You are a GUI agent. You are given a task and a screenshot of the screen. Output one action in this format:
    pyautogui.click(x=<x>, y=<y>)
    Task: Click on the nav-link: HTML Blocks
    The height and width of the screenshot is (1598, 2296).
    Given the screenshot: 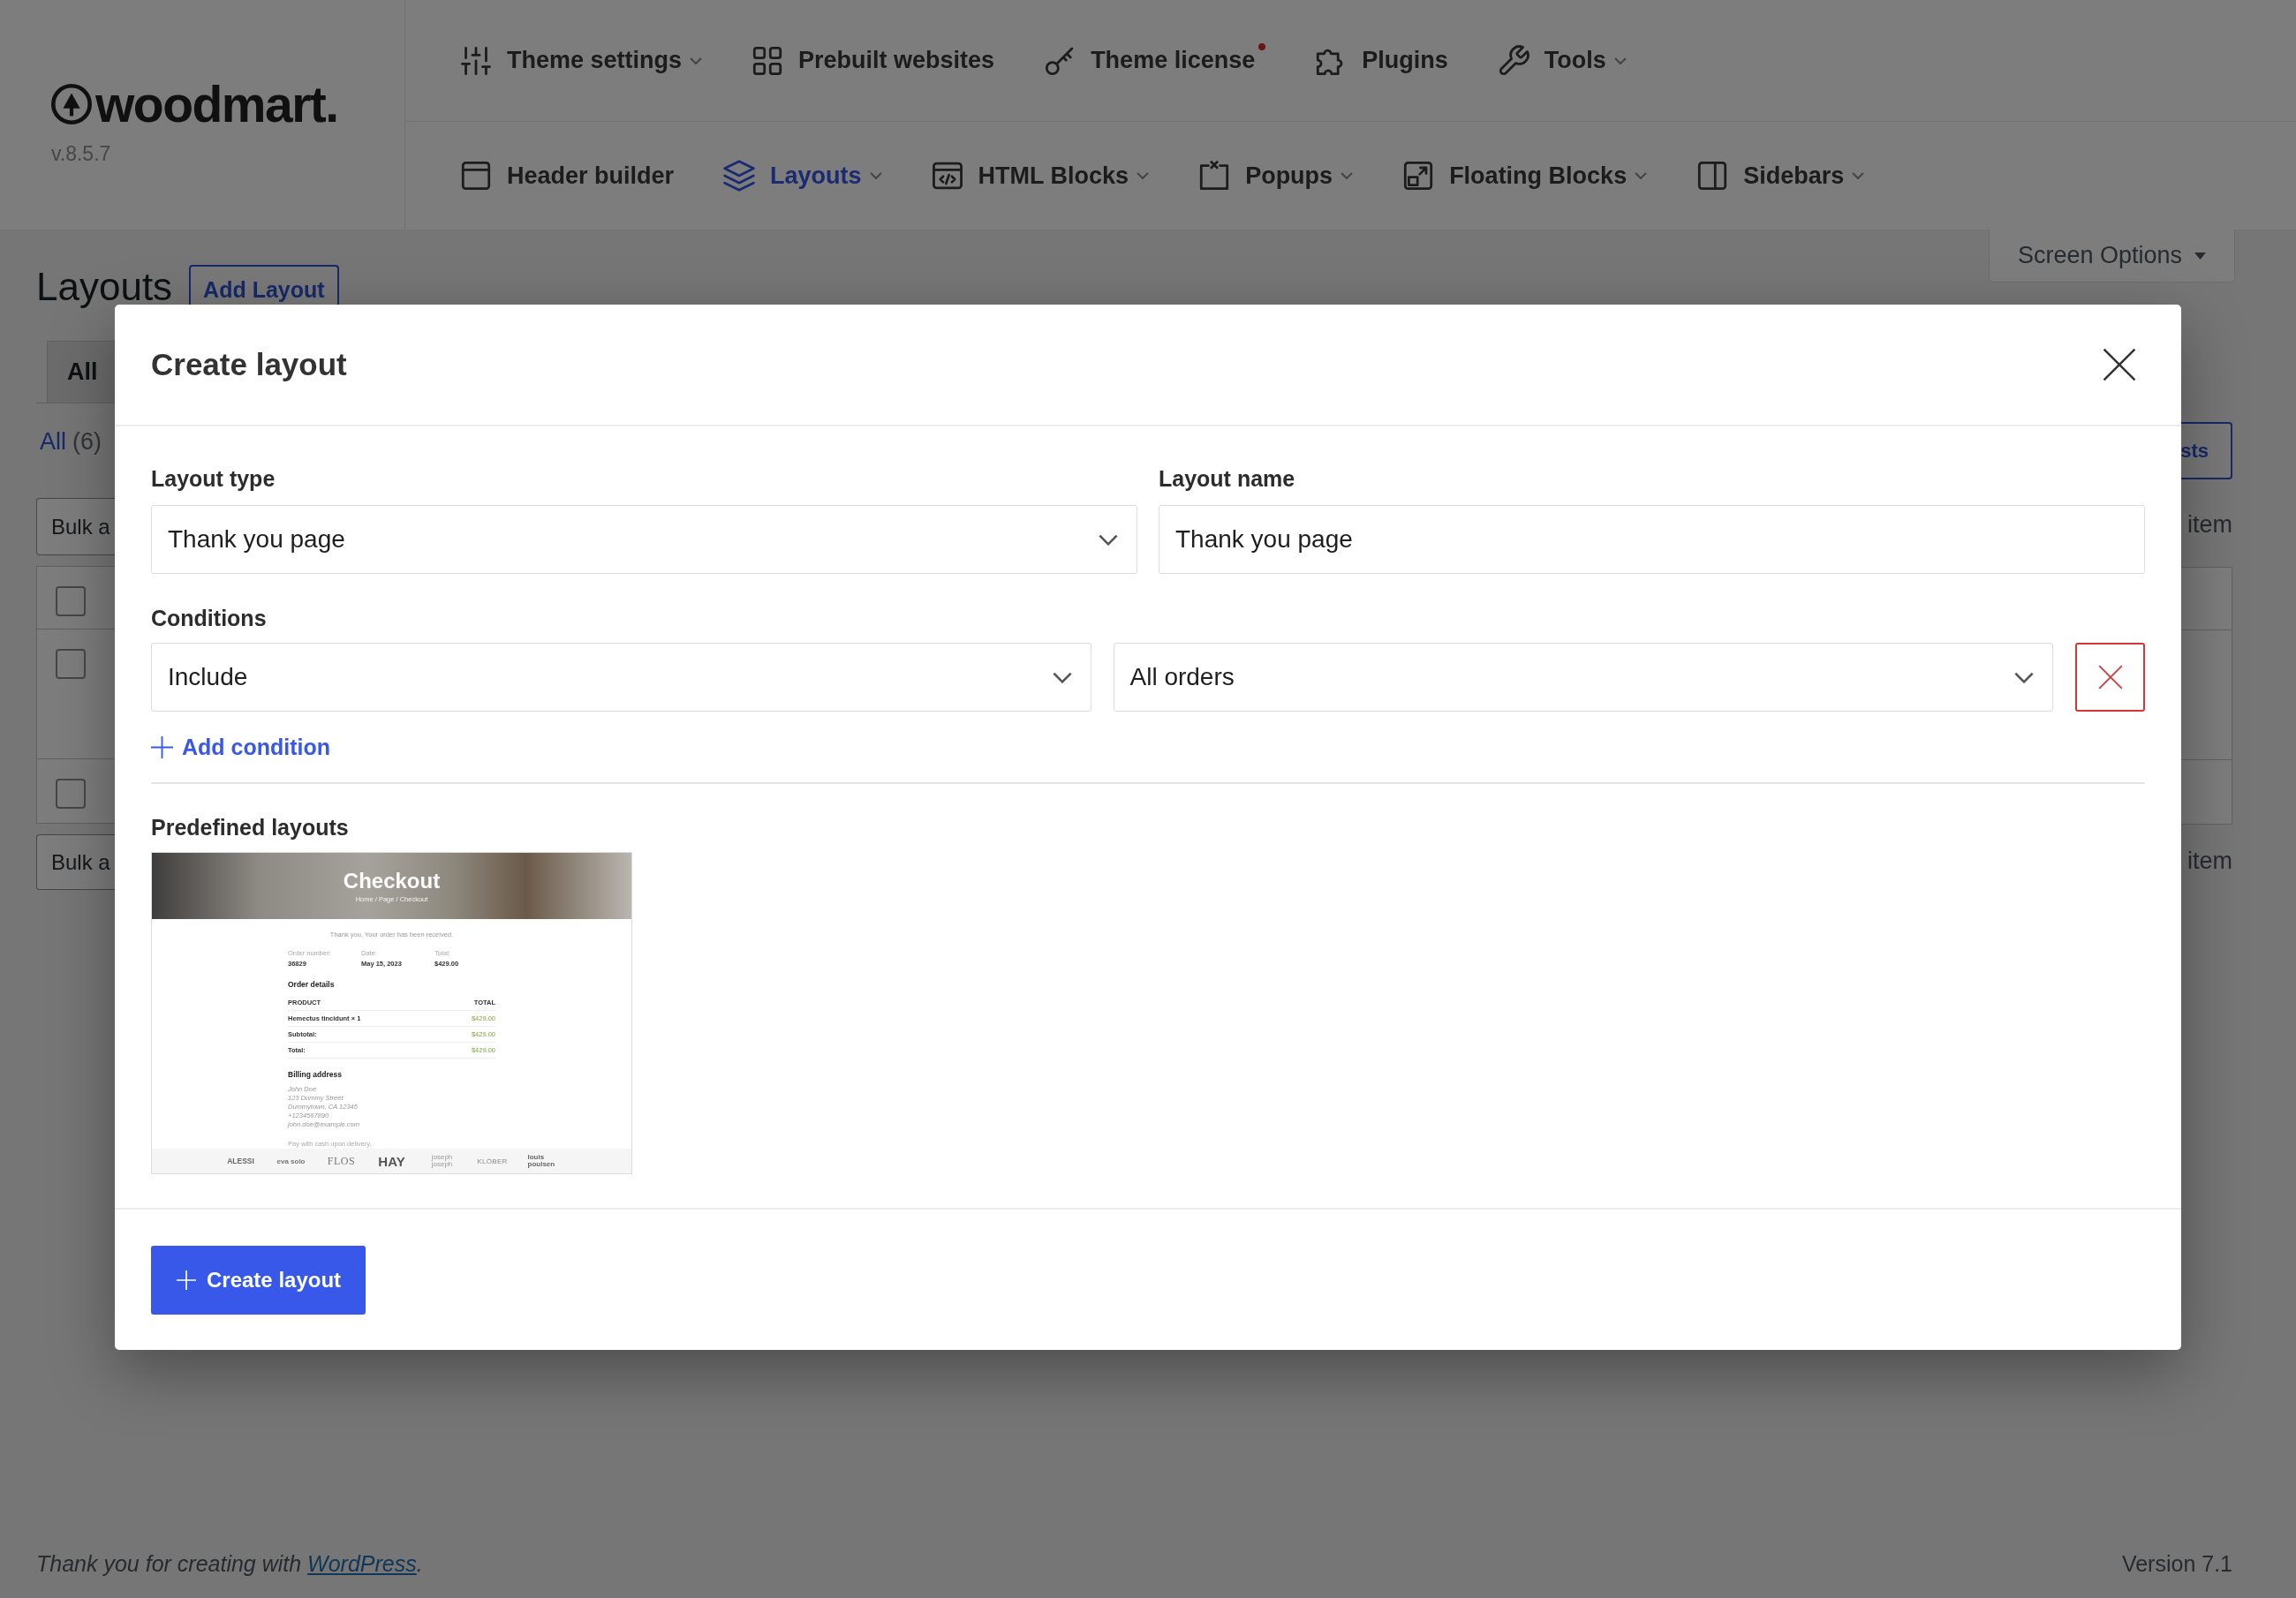 What is the action you would take?
    pyautogui.click(x=1040, y=175)
    